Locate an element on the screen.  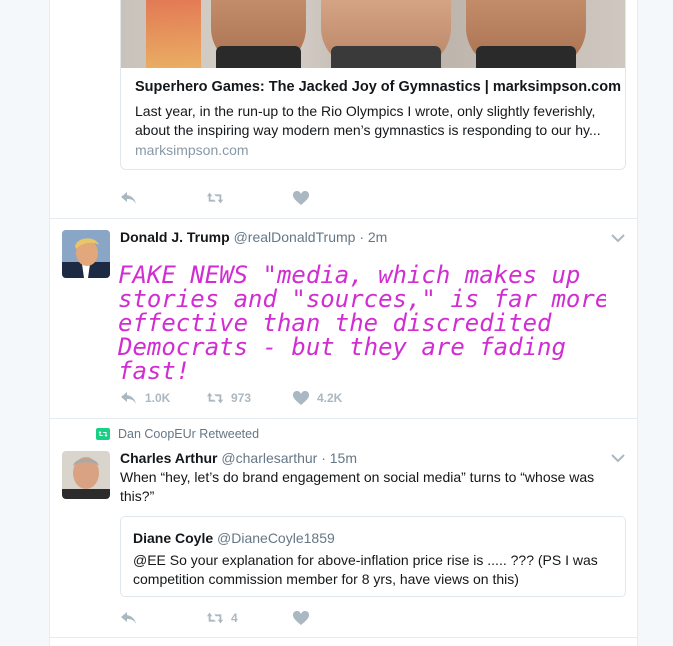
timestamp: · 15m is located at coordinates (339, 458).